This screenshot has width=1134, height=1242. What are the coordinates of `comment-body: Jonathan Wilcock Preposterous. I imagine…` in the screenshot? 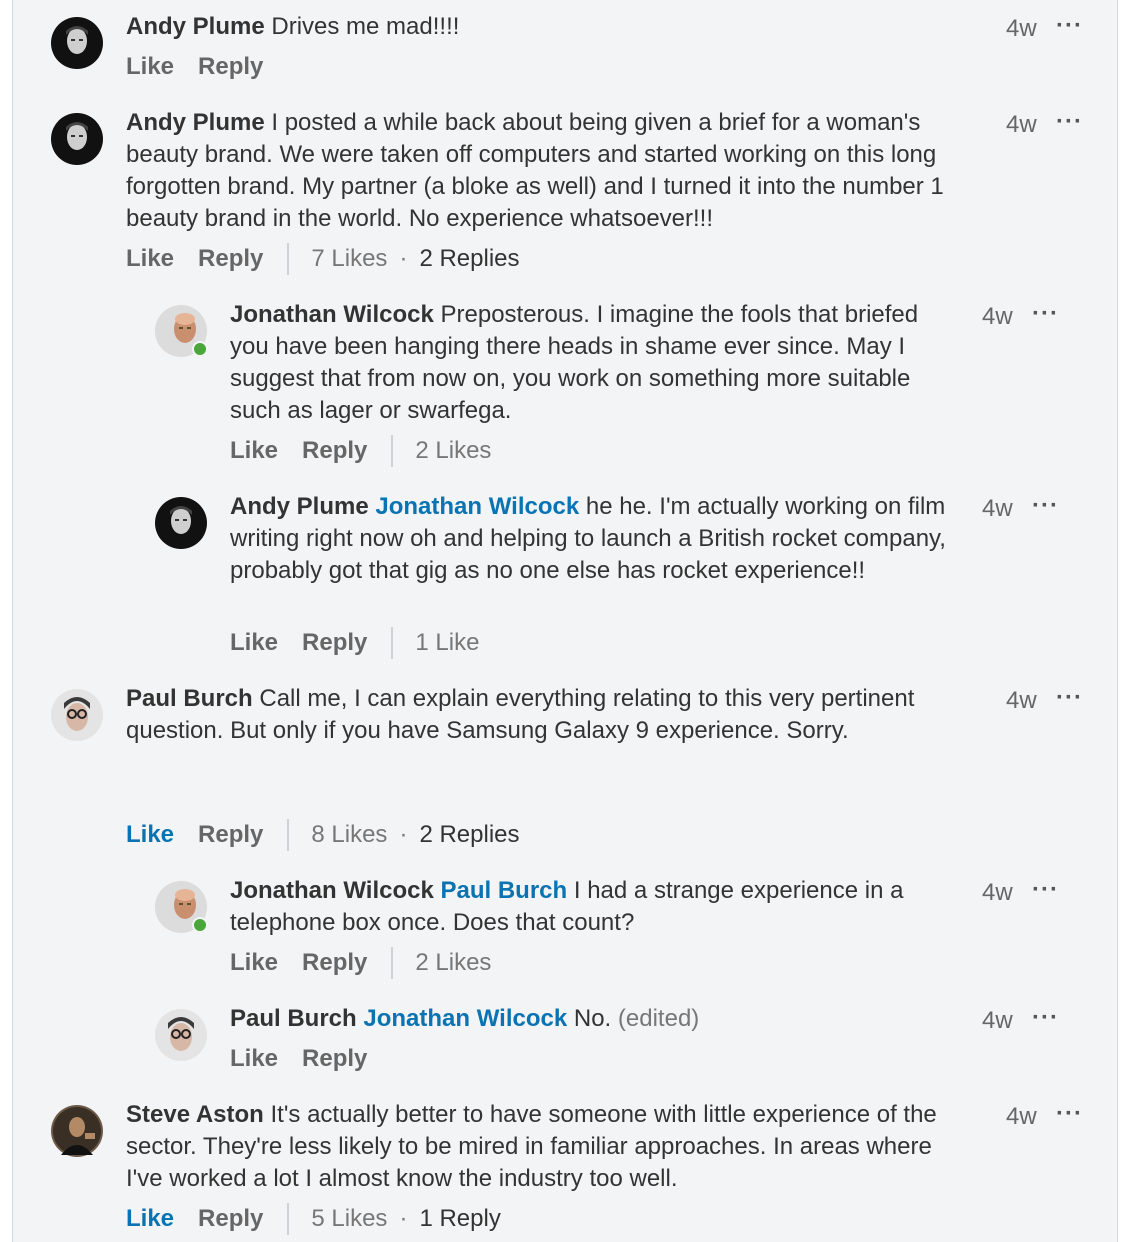 It's located at (590, 363).